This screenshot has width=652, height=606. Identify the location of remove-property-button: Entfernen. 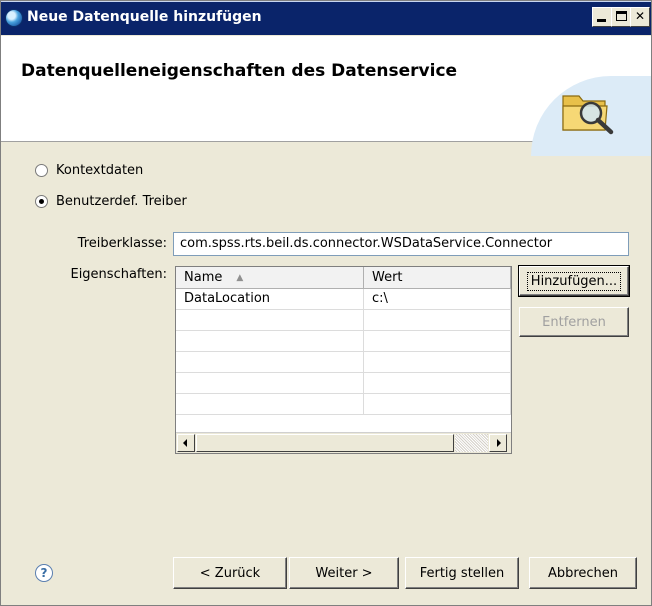
(574, 322).